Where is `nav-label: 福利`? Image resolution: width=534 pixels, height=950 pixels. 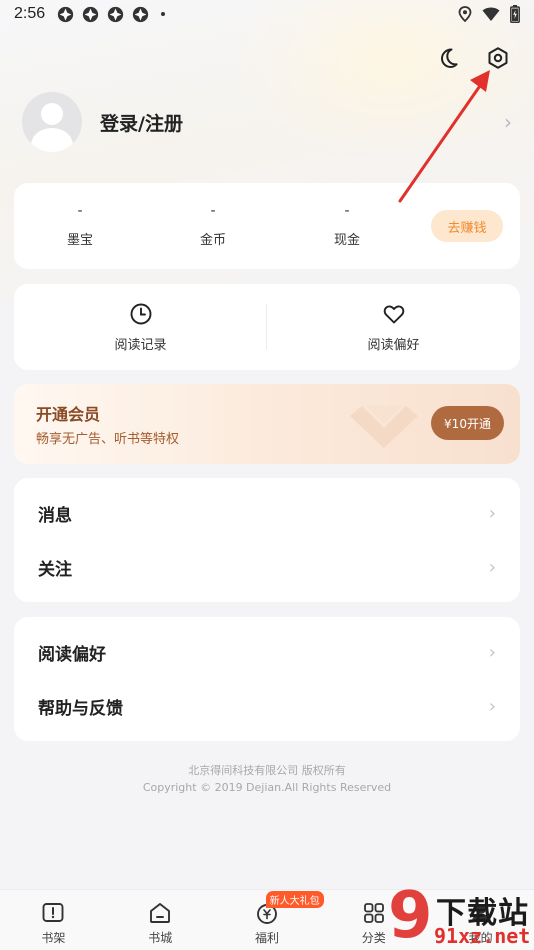 nav-label: 福利 is located at coordinates (266, 938).